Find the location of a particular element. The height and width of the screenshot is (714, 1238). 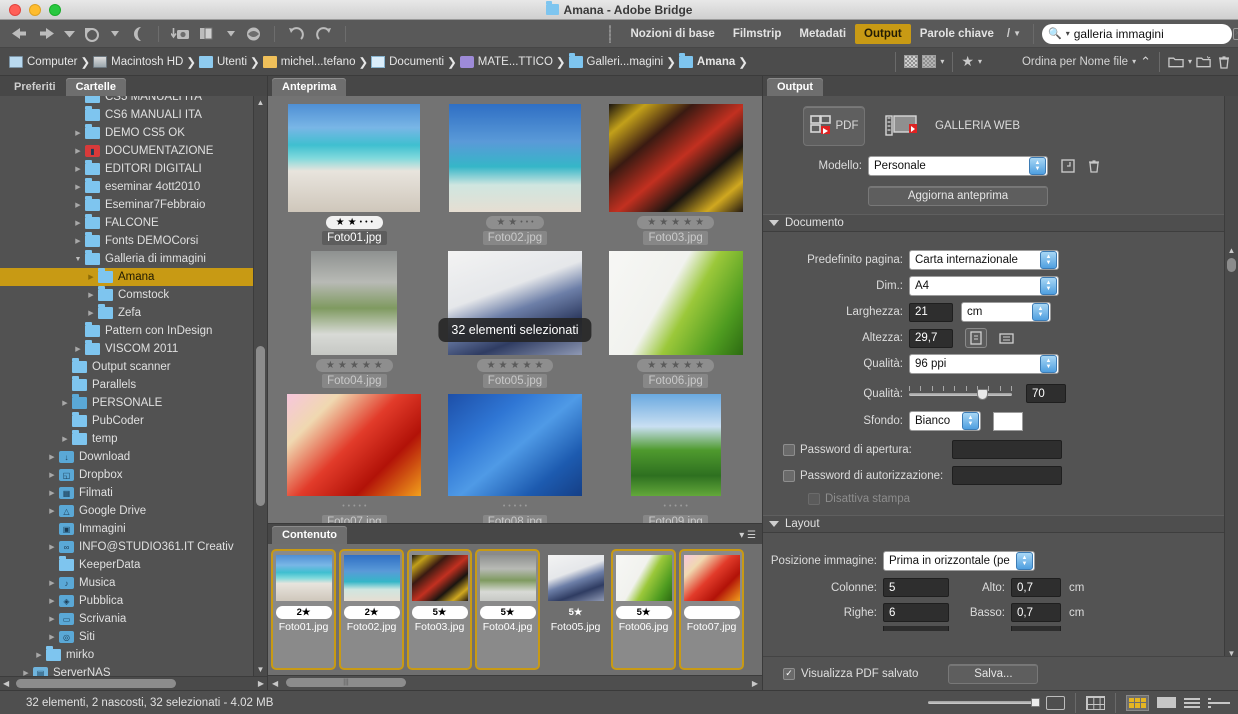

preview-item: ★ ★ ★ ★ ★ Foto04.jpg is located at coordinates (354, 319).